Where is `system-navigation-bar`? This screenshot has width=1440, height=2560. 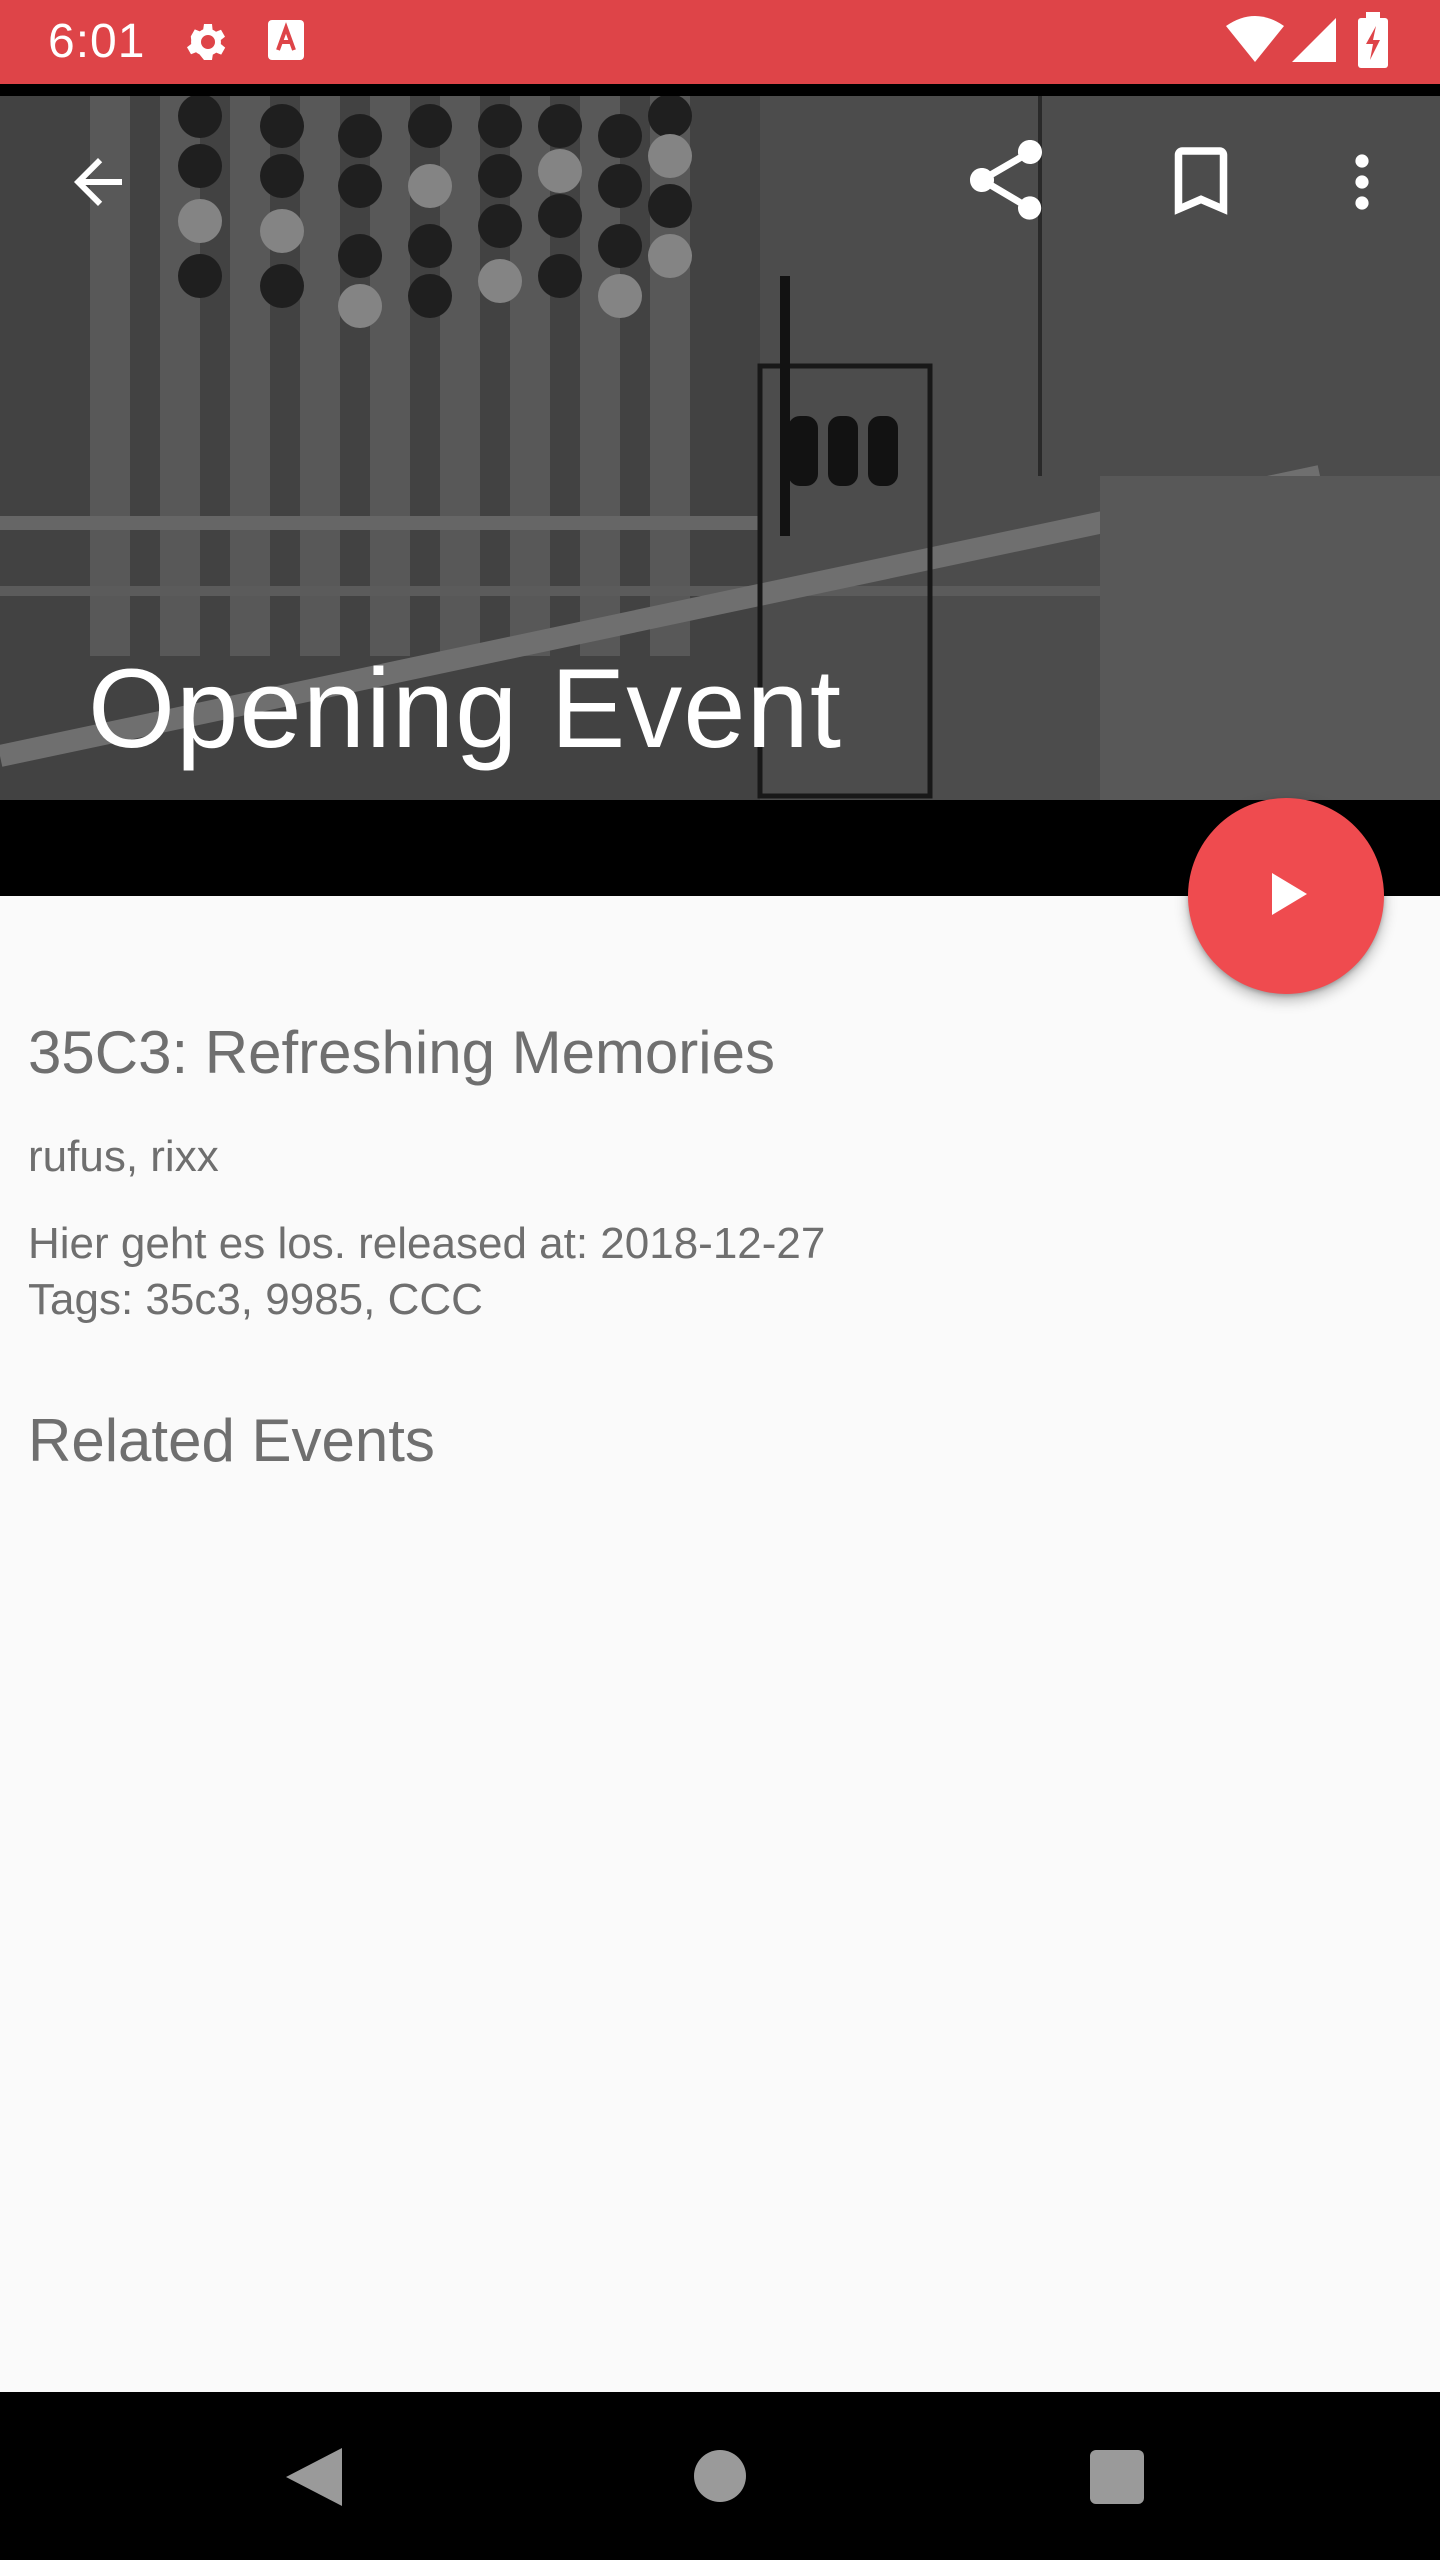 system-navigation-bar is located at coordinates (720, 2476).